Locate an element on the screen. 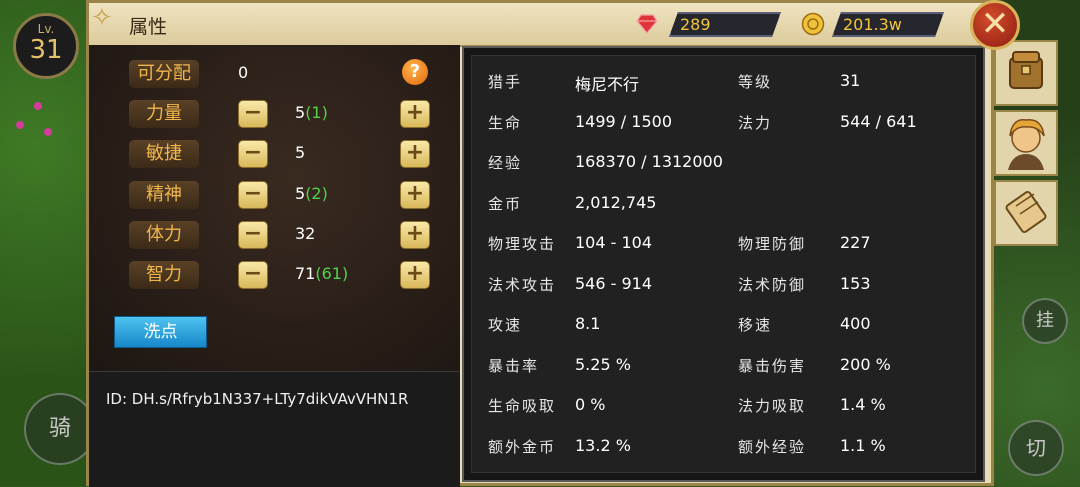 Image resolution: width=1080 pixels, height=487 pixels. increase-strength-button: + is located at coordinates (415, 114).